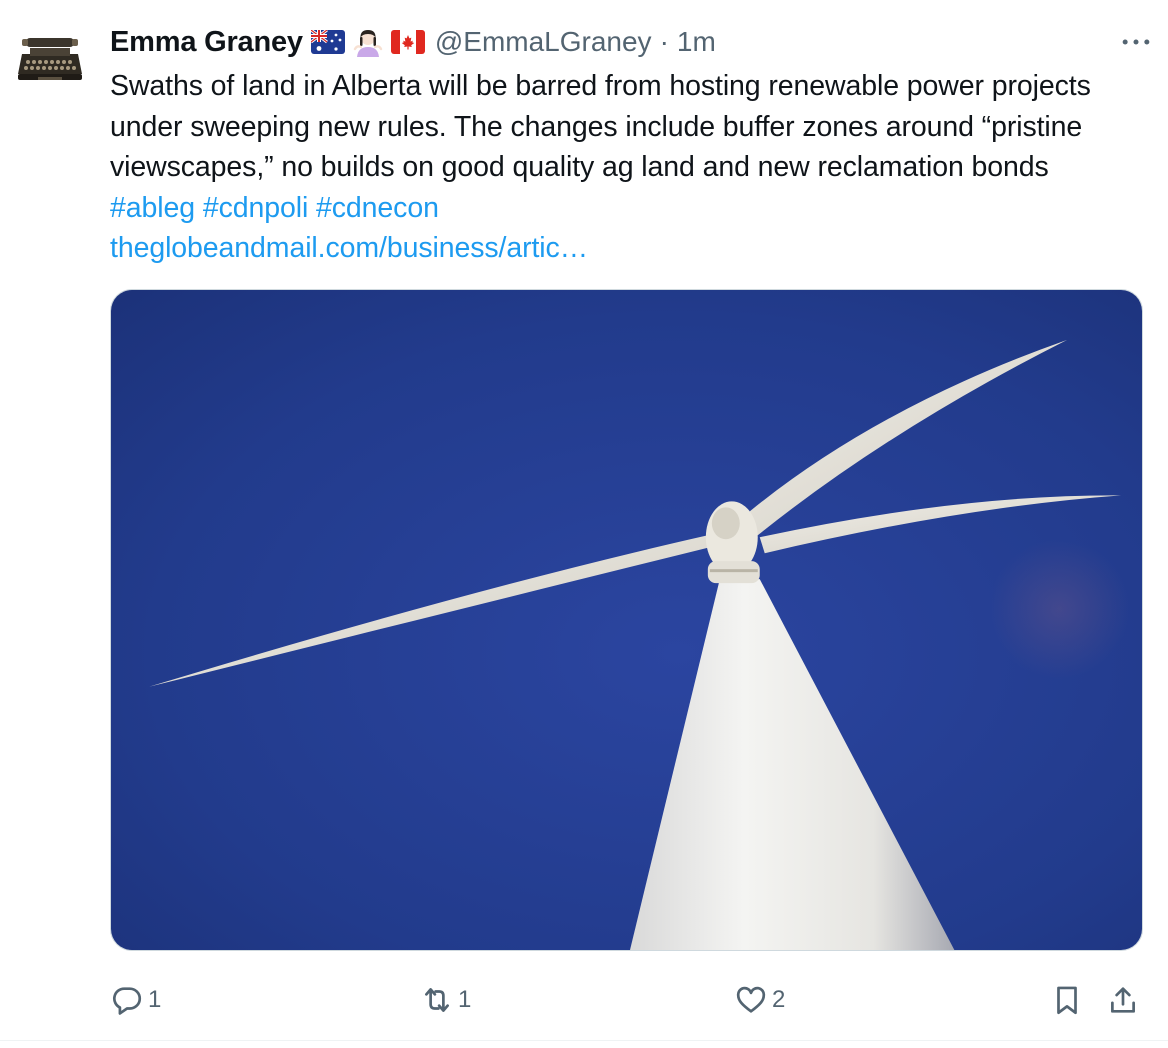 The image size is (1168, 1048). Describe the element at coordinates (751, 999) in the screenshot. I see `heart-icon` at that location.